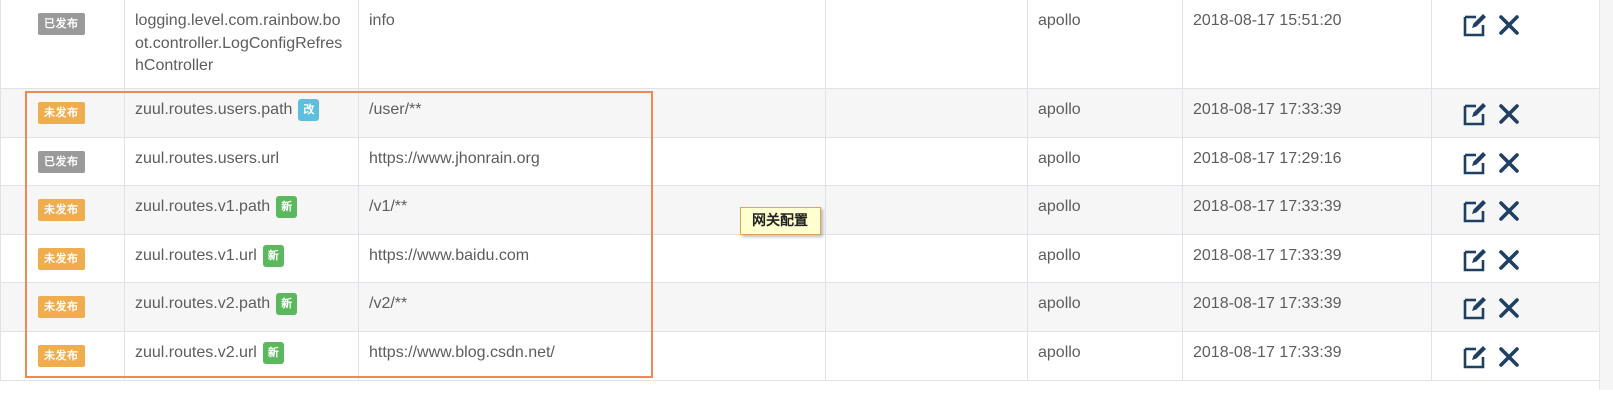 This screenshot has width=1613, height=400. What do you see at coordinates (309, 110) in the screenshot?
I see `change-tag: 改` at bounding box center [309, 110].